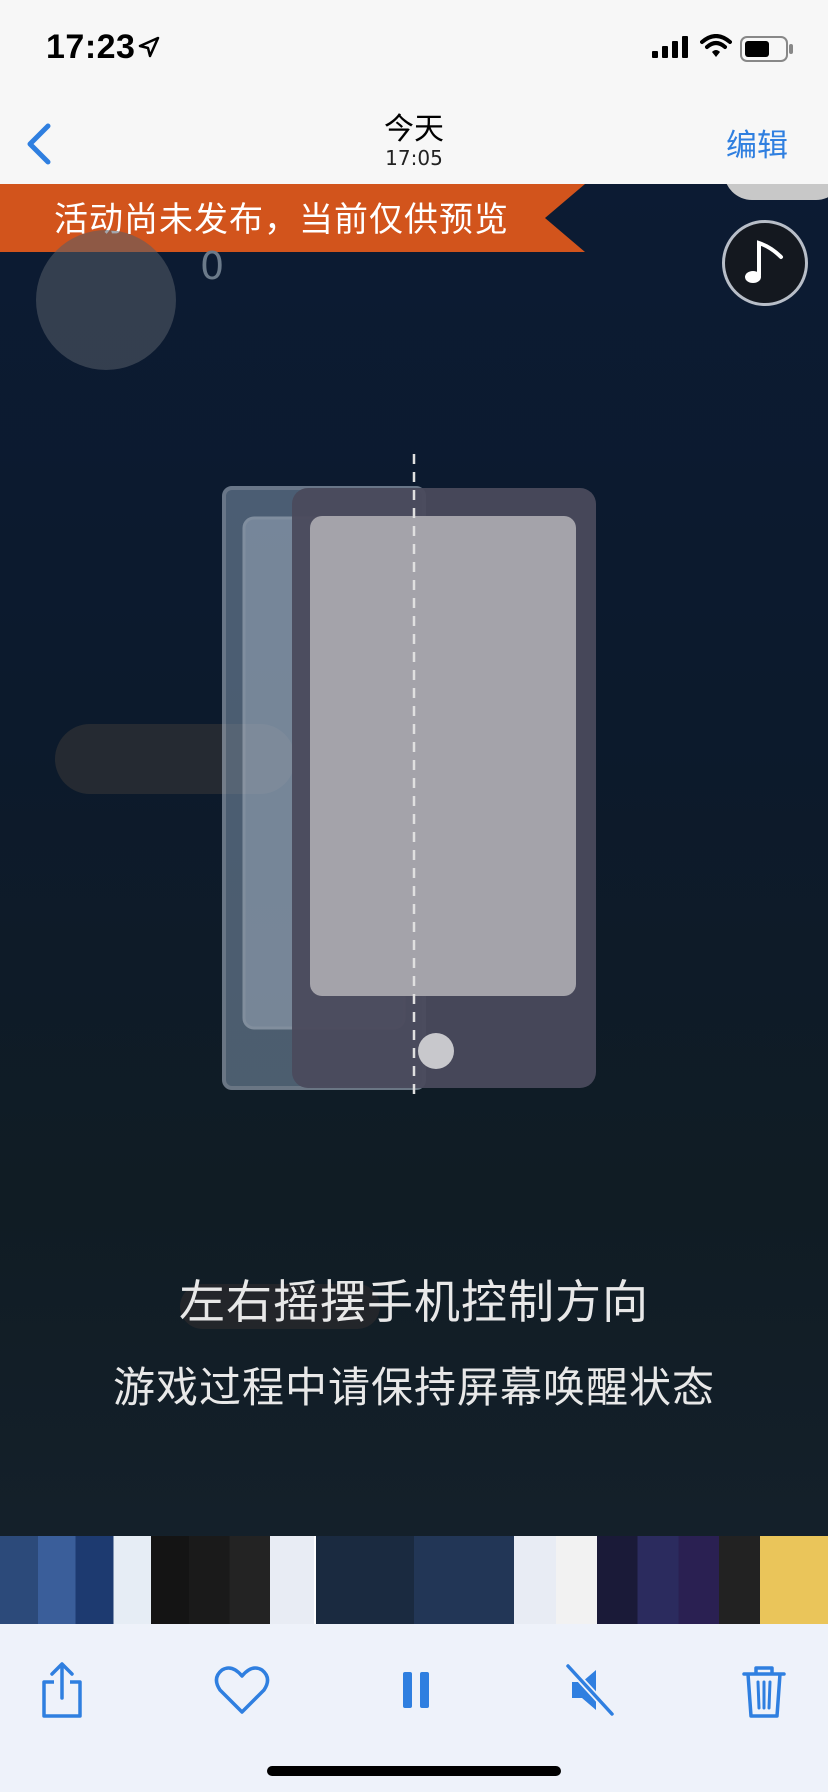 The image size is (828, 1792). What do you see at coordinates (91, 47) in the screenshot?
I see `status-time: 17:23` at bounding box center [91, 47].